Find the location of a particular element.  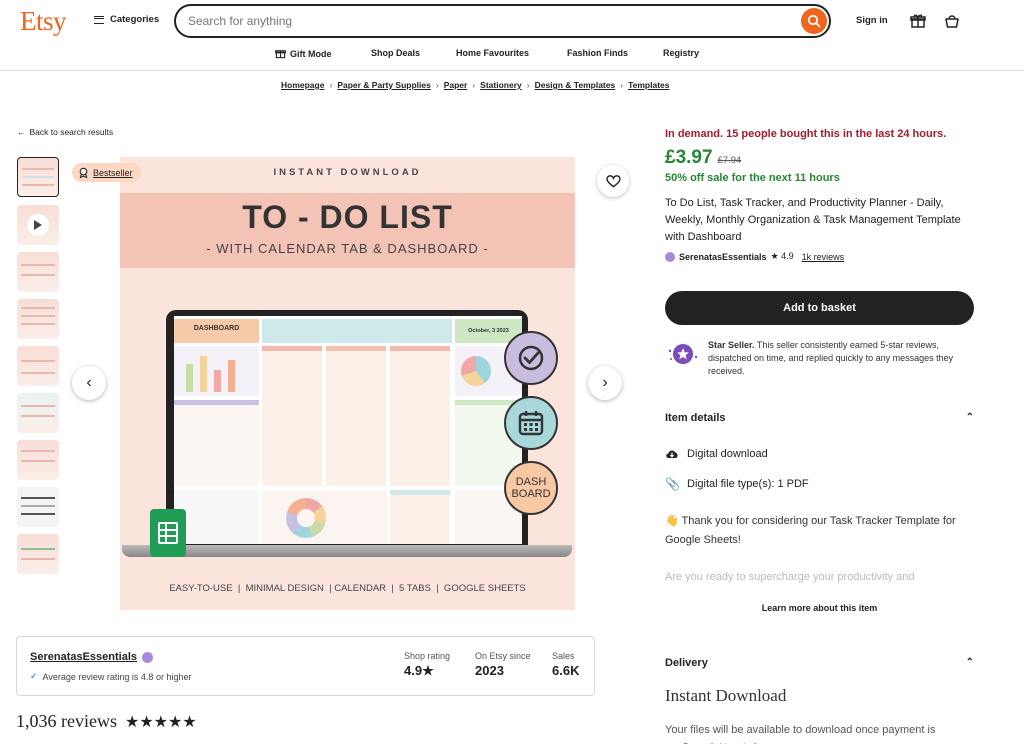

sale-notice: 50% off sale for the next 11 hours is located at coordinates (752, 178).